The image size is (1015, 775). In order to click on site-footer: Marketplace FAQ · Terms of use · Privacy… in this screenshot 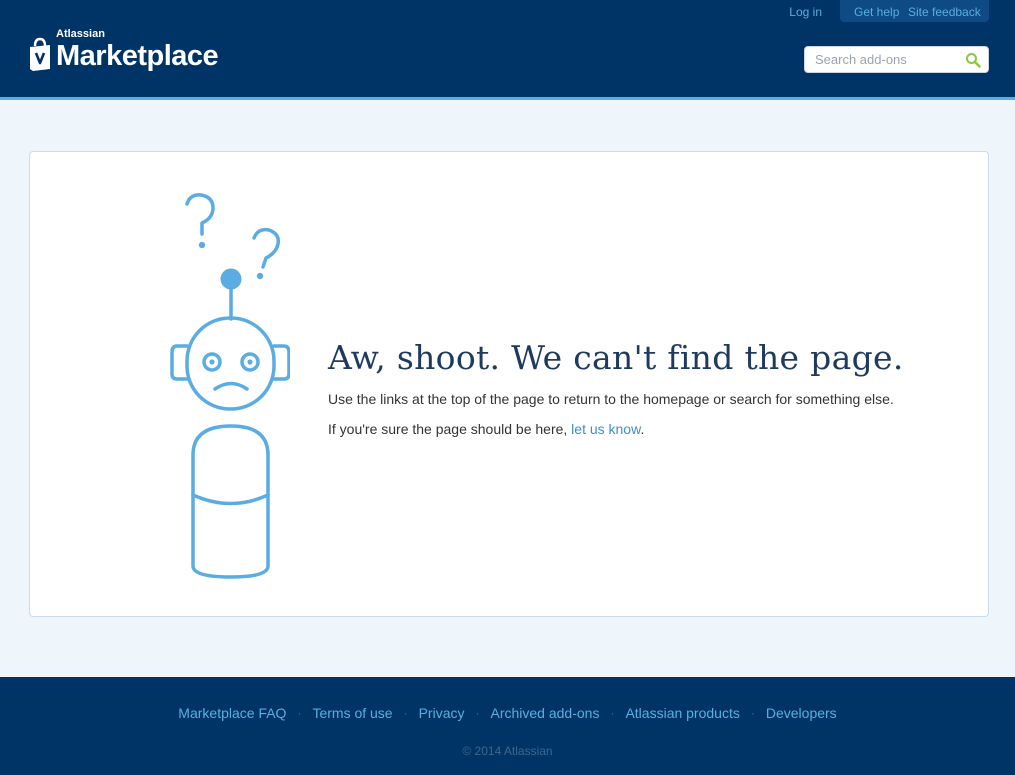, I will do `click(507, 726)`.